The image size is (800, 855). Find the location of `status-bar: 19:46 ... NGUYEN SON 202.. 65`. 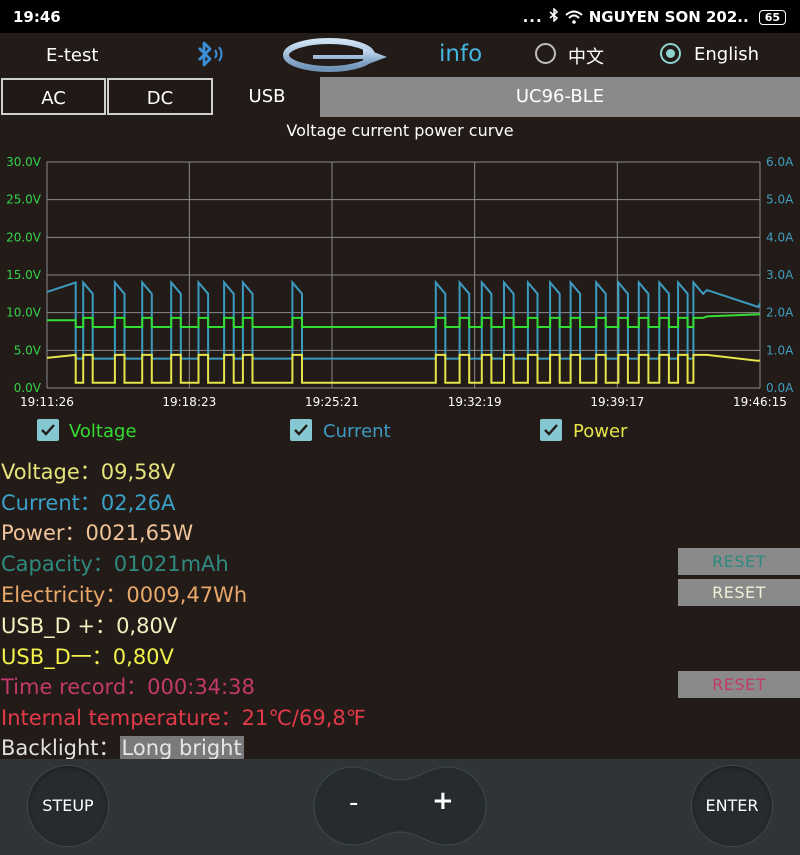

status-bar: 19:46 ... NGUYEN SON 202.. 65 is located at coordinates (400, 16).